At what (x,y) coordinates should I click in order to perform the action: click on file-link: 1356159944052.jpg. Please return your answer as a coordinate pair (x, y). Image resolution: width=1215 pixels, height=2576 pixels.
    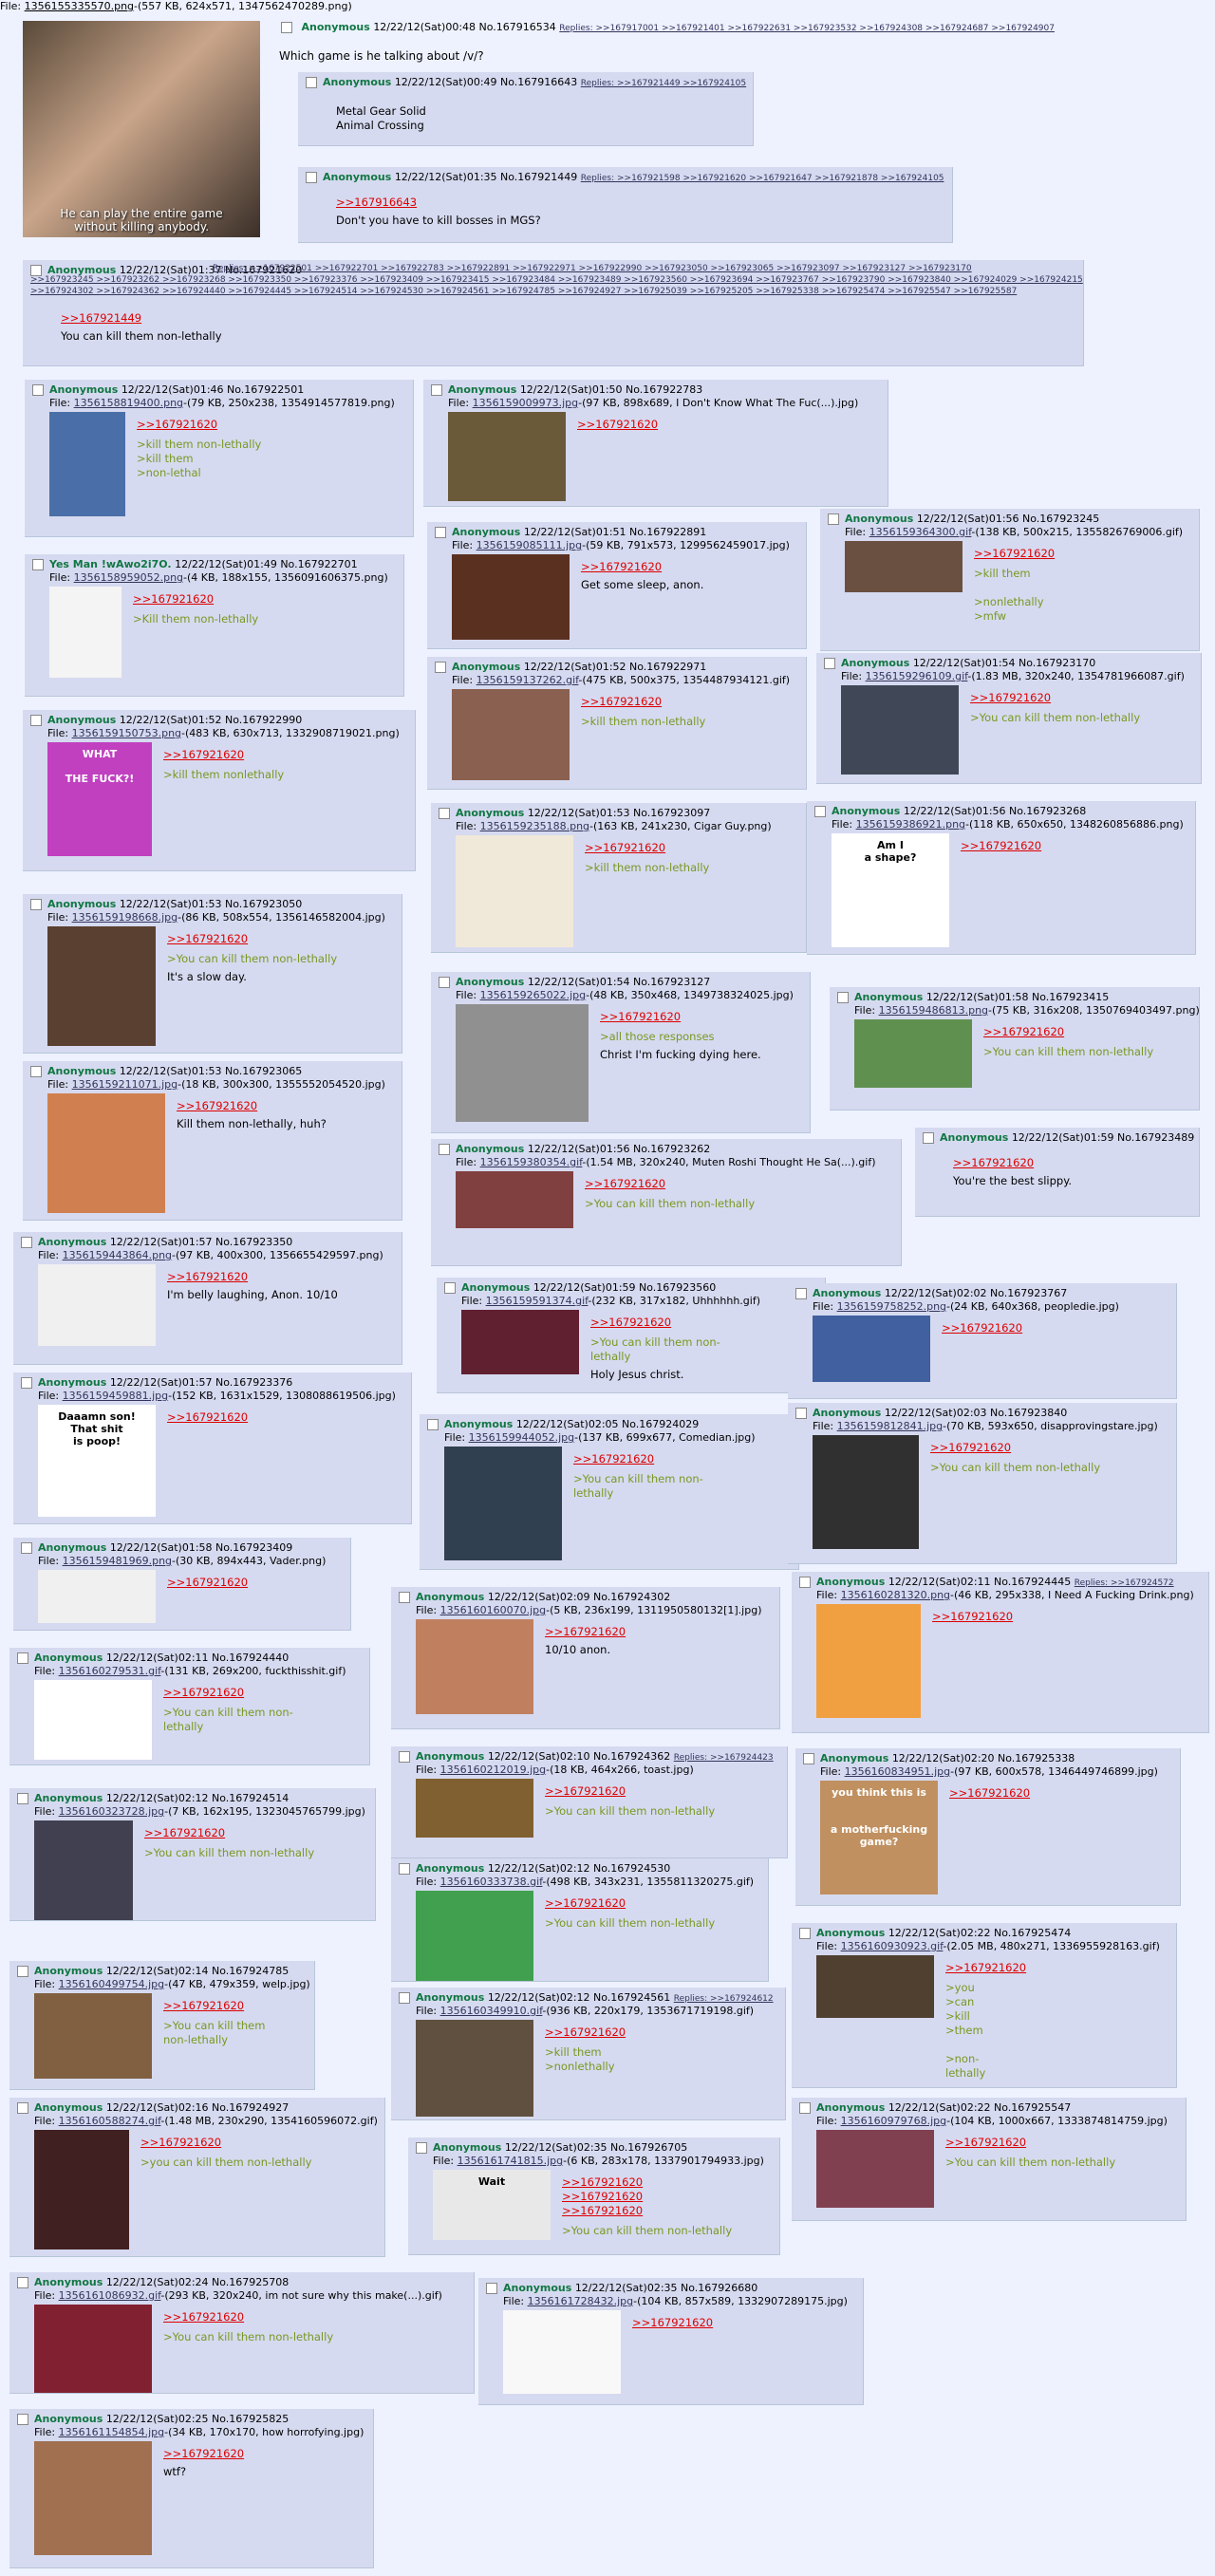
    Looking at the image, I should click on (522, 1438).